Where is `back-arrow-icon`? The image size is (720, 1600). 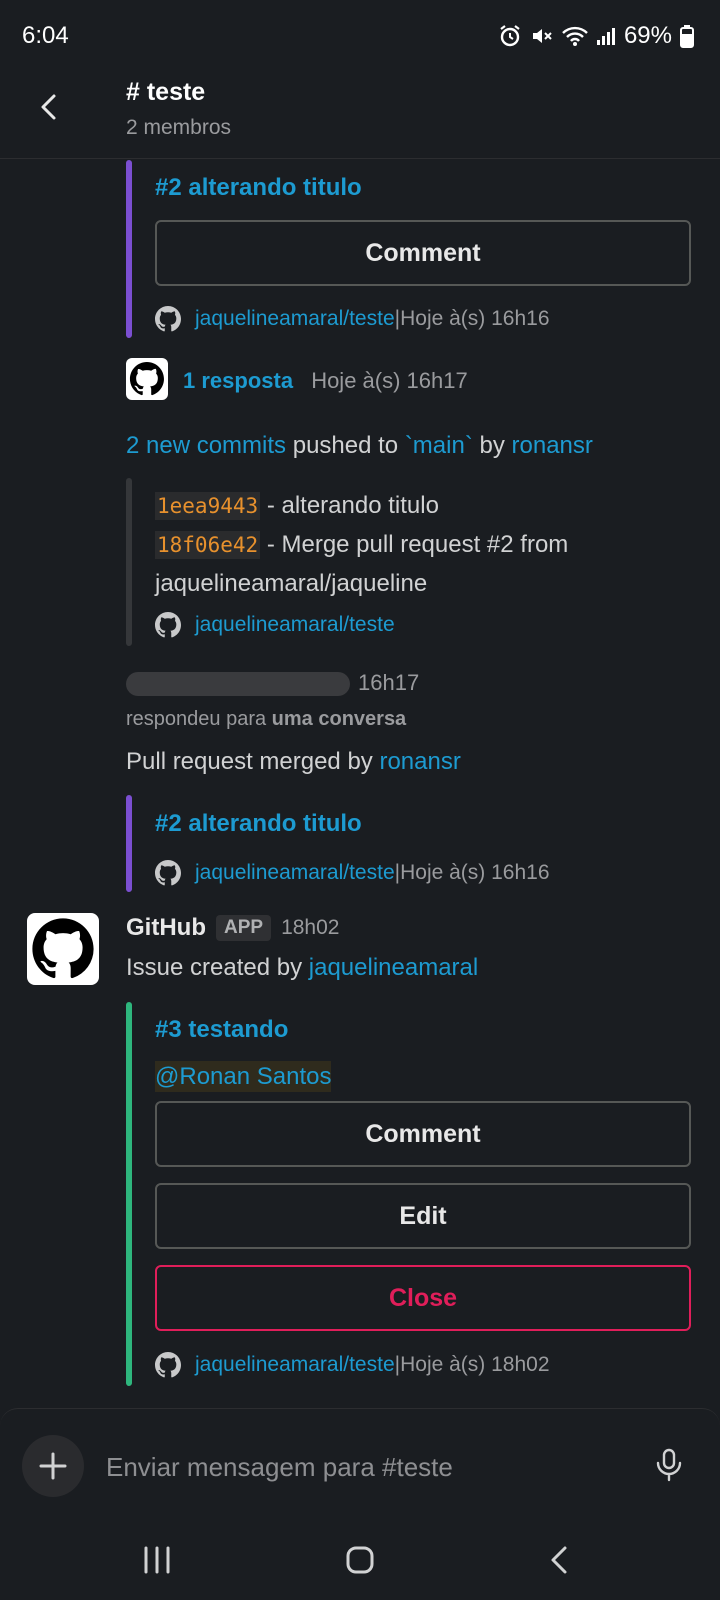
back-arrow-icon is located at coordinates (49, 107).